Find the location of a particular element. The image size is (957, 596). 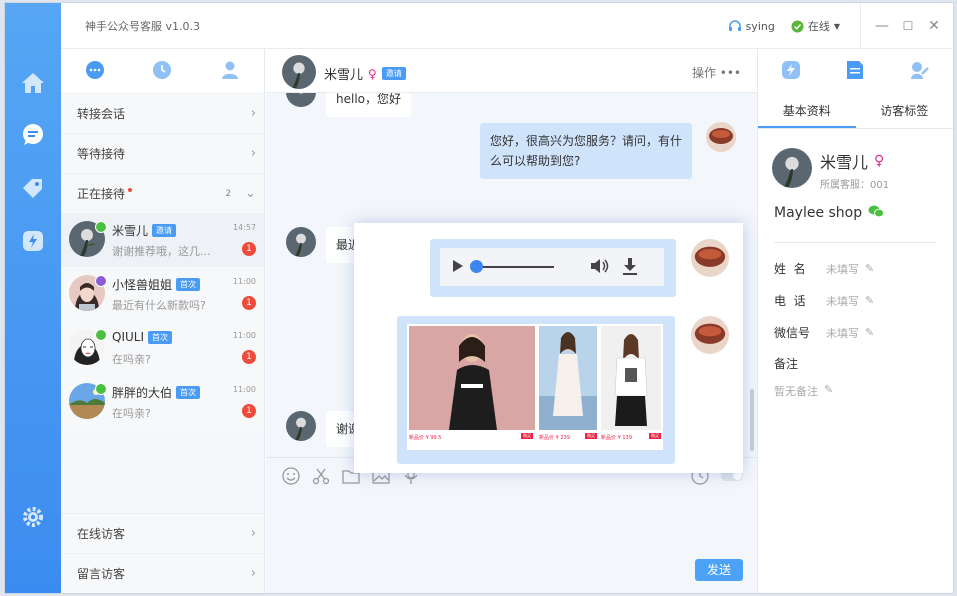

contact-name: 胖胖的大伯 is located at coordinates (142, 393).